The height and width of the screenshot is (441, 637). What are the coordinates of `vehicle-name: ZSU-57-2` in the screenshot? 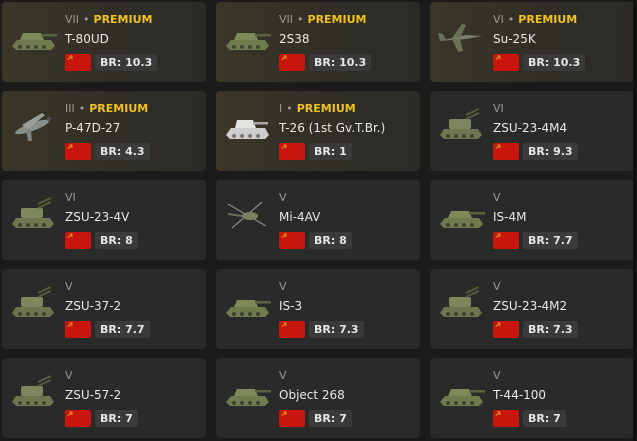 It's located at (93, 395).